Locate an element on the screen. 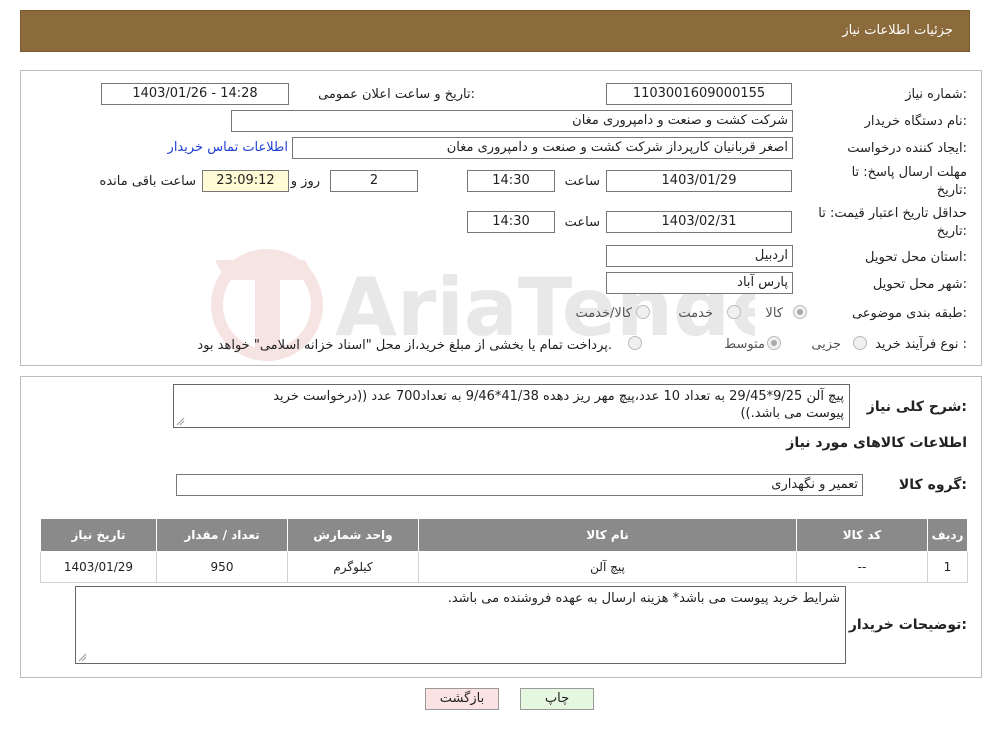 This screenshot has height=733, width=985. description-resize-handle is located at coordinates (180, 421).